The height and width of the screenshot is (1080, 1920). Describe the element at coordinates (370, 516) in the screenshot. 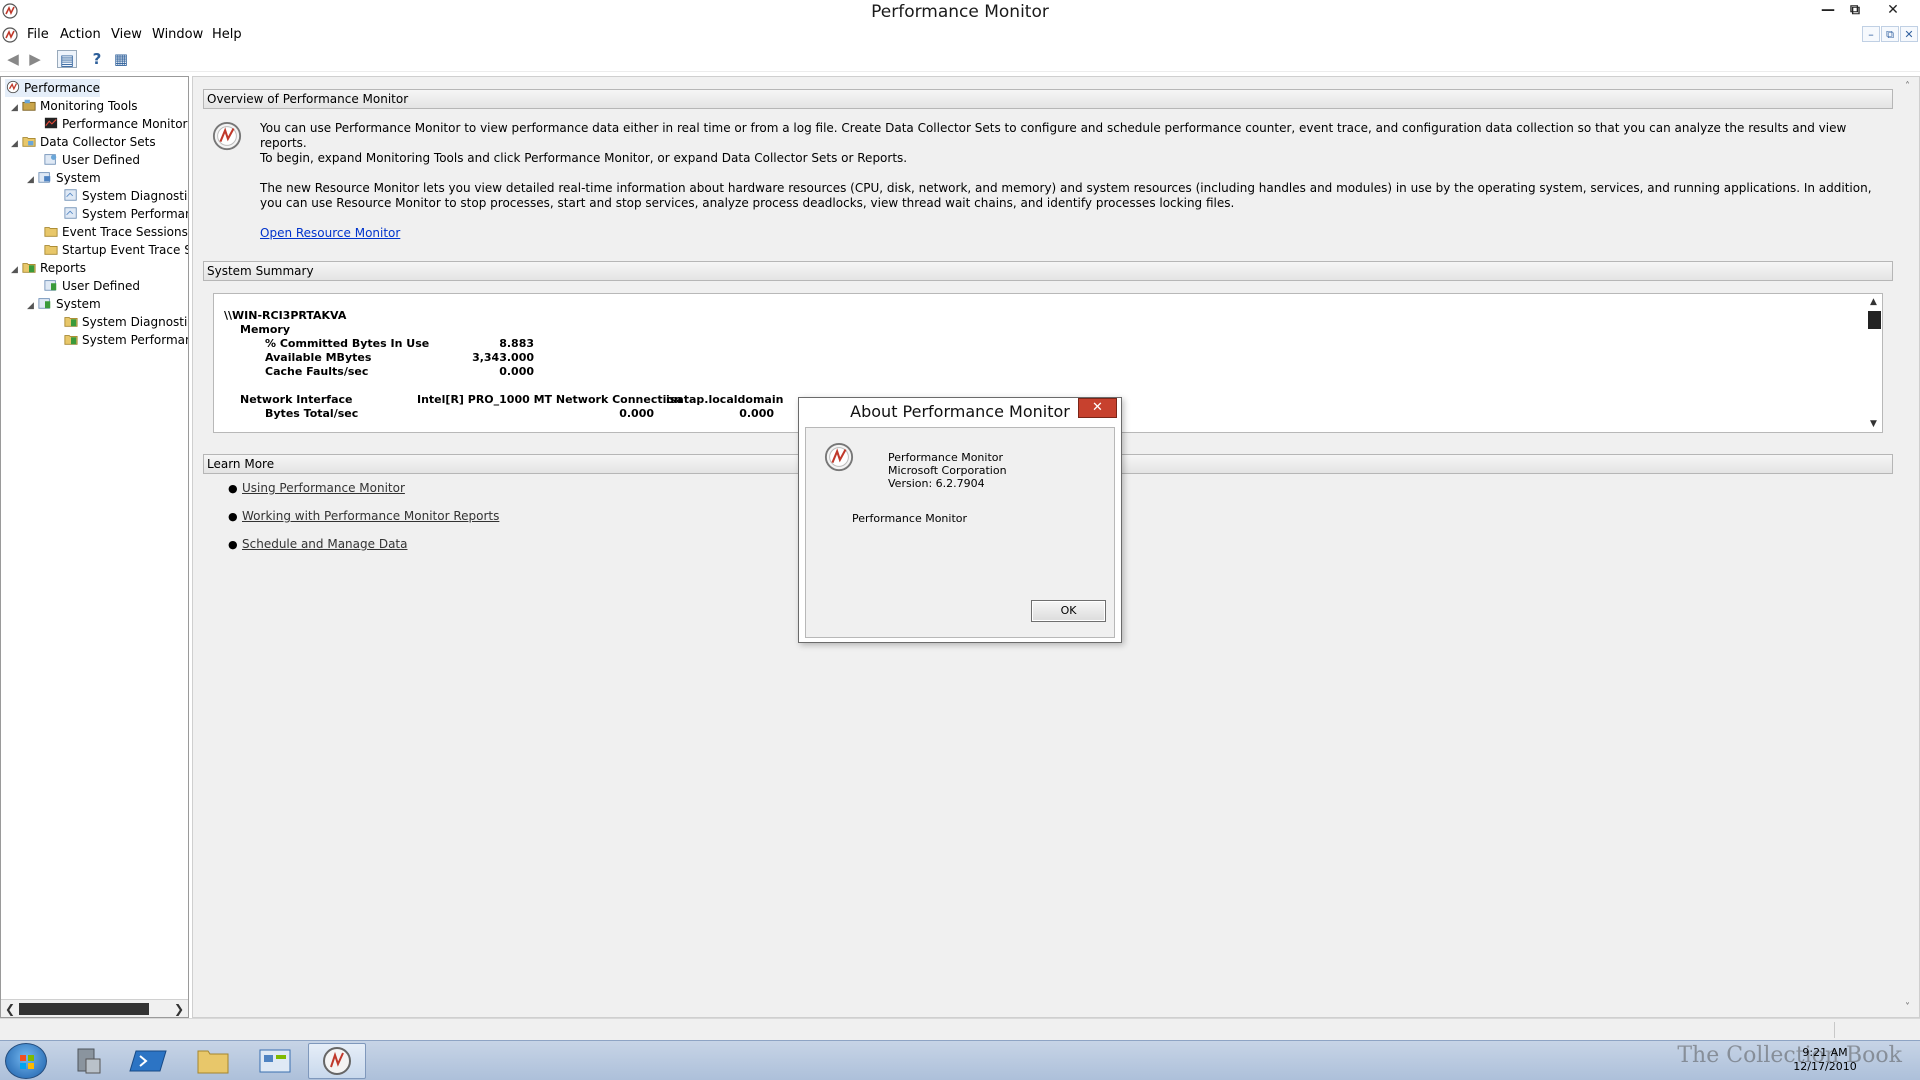

I see `learn-link-reports: Working with Performance Monitor Reports` at that location.